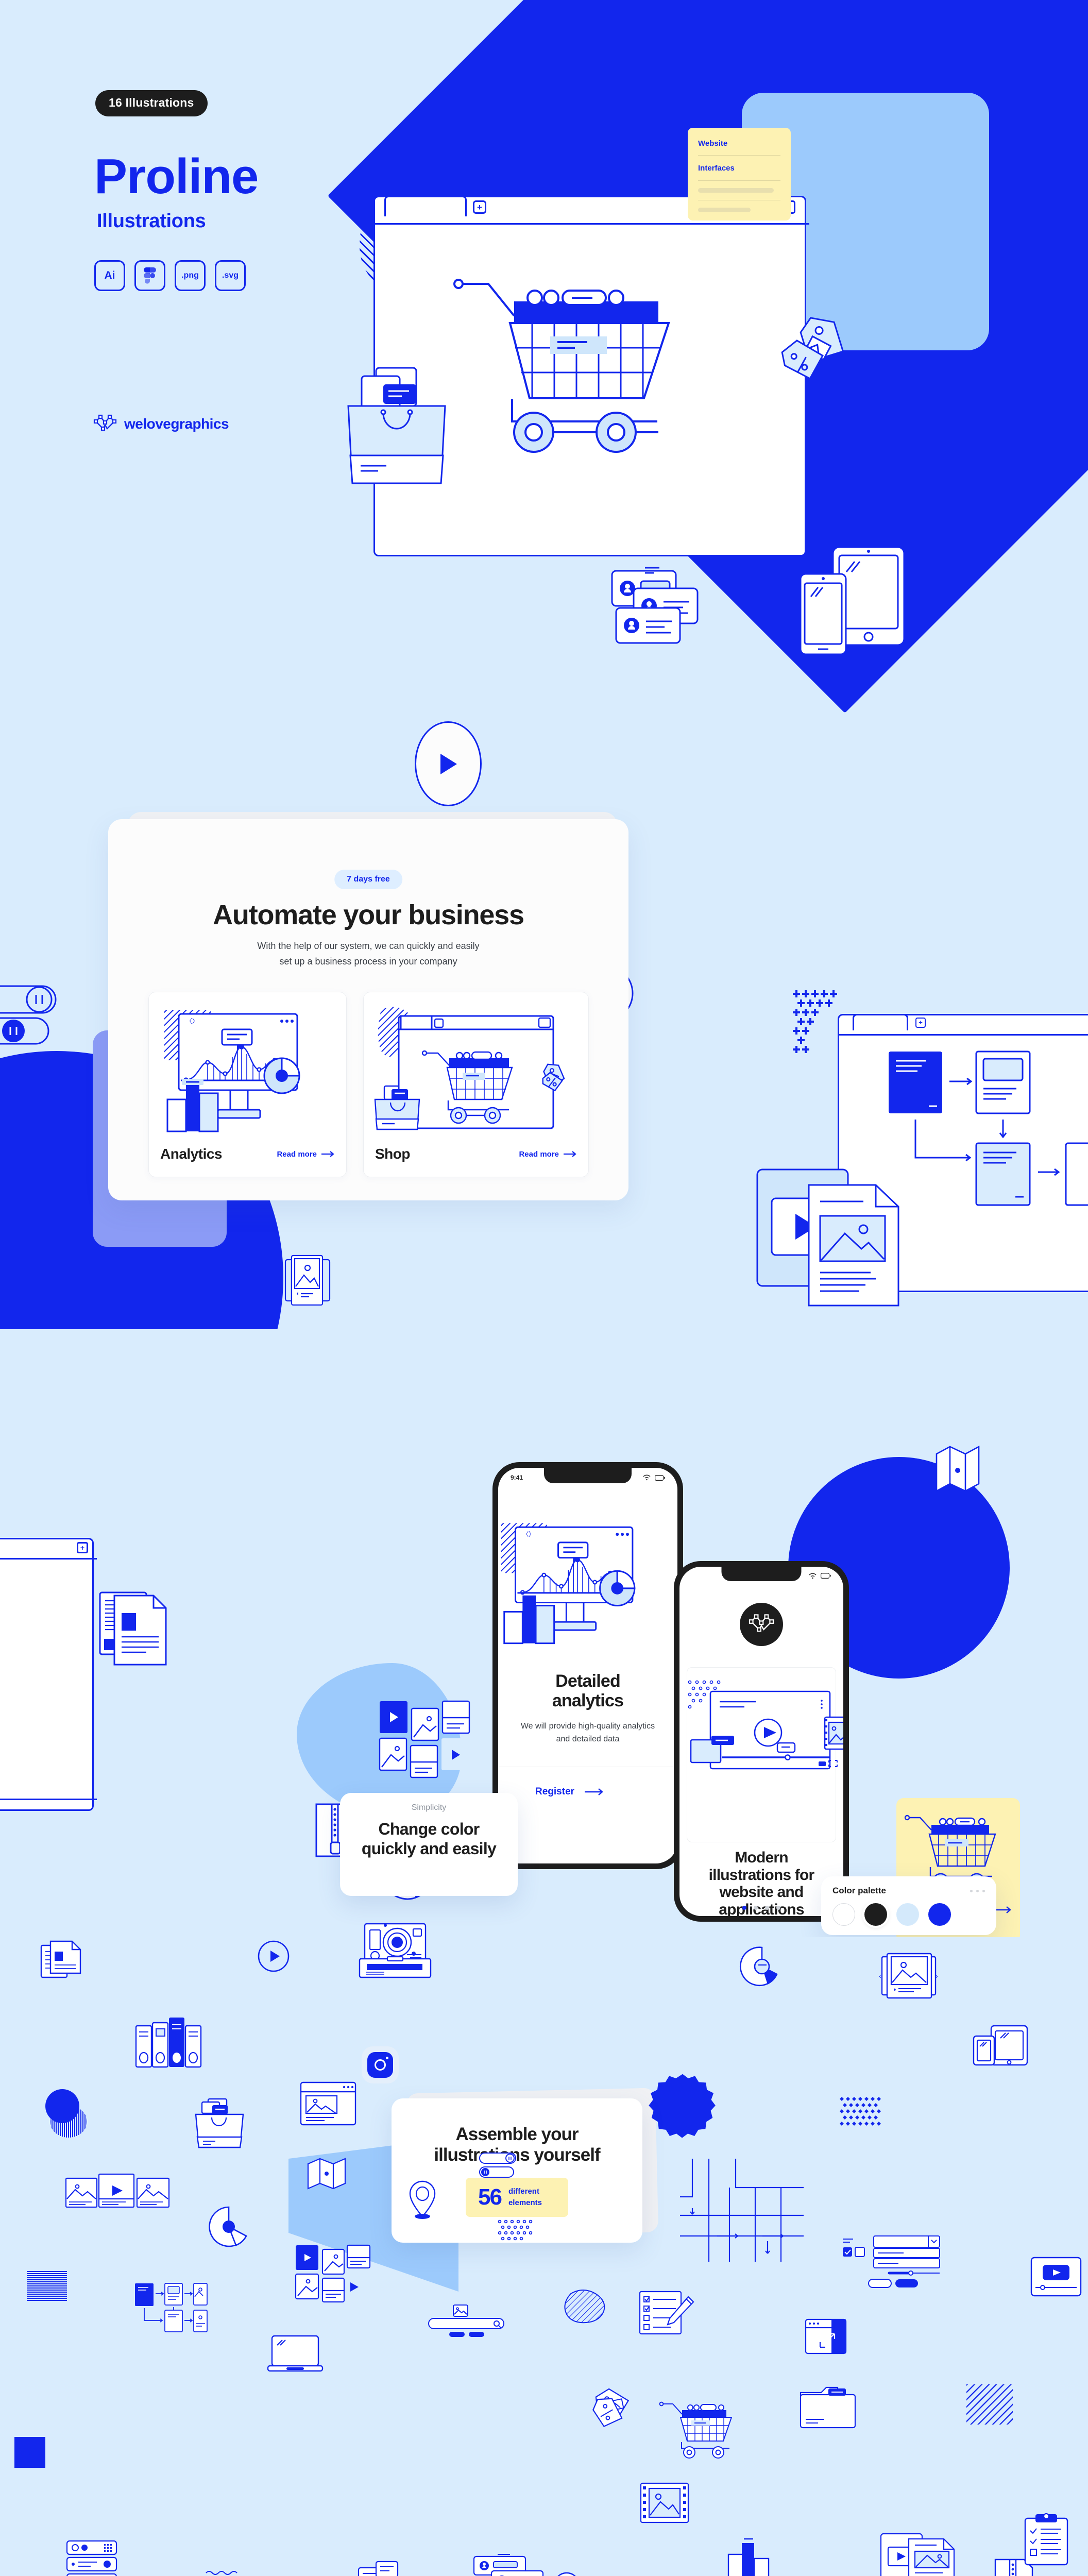  What do you see at coordinates (813, 1576) in the screenshot?
I see `wifi-icon` at bounding box center [813, 1576].